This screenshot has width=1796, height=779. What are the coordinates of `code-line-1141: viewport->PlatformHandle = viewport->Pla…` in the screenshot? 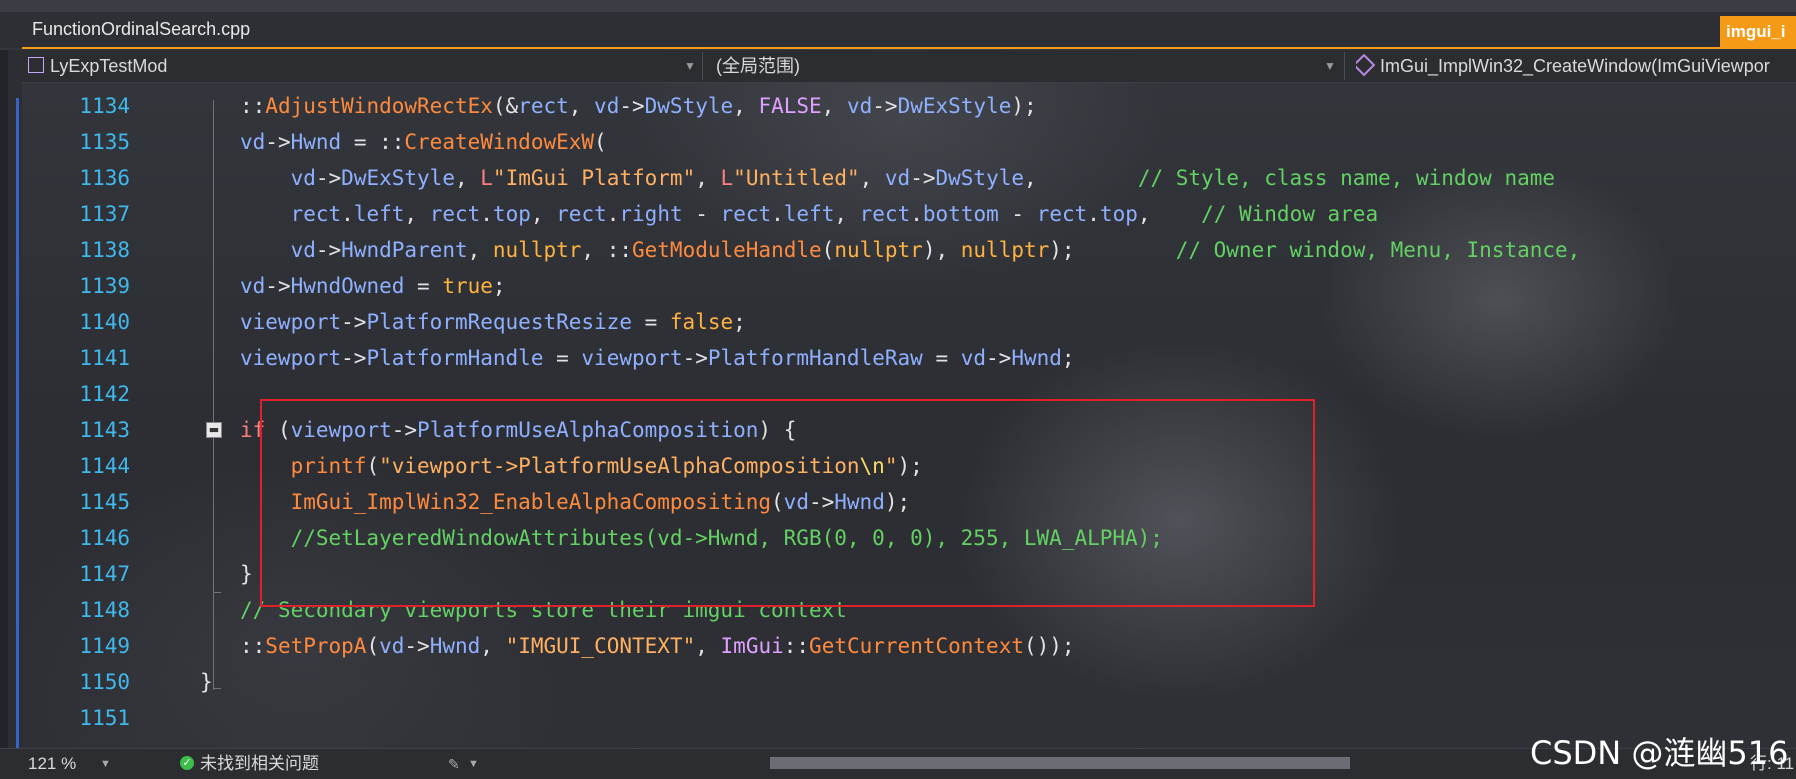 It's located at (657, 358).